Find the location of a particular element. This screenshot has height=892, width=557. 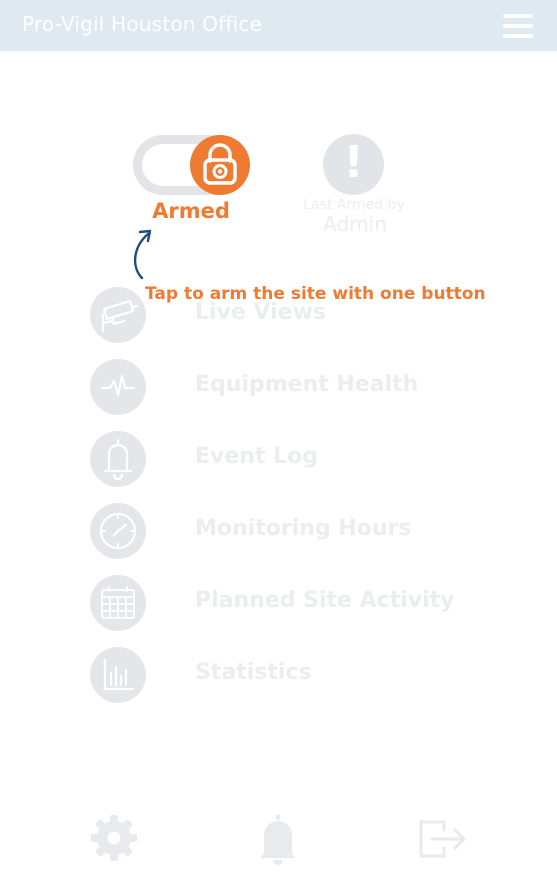

calendar-icon is located at coordinates (118, 603).